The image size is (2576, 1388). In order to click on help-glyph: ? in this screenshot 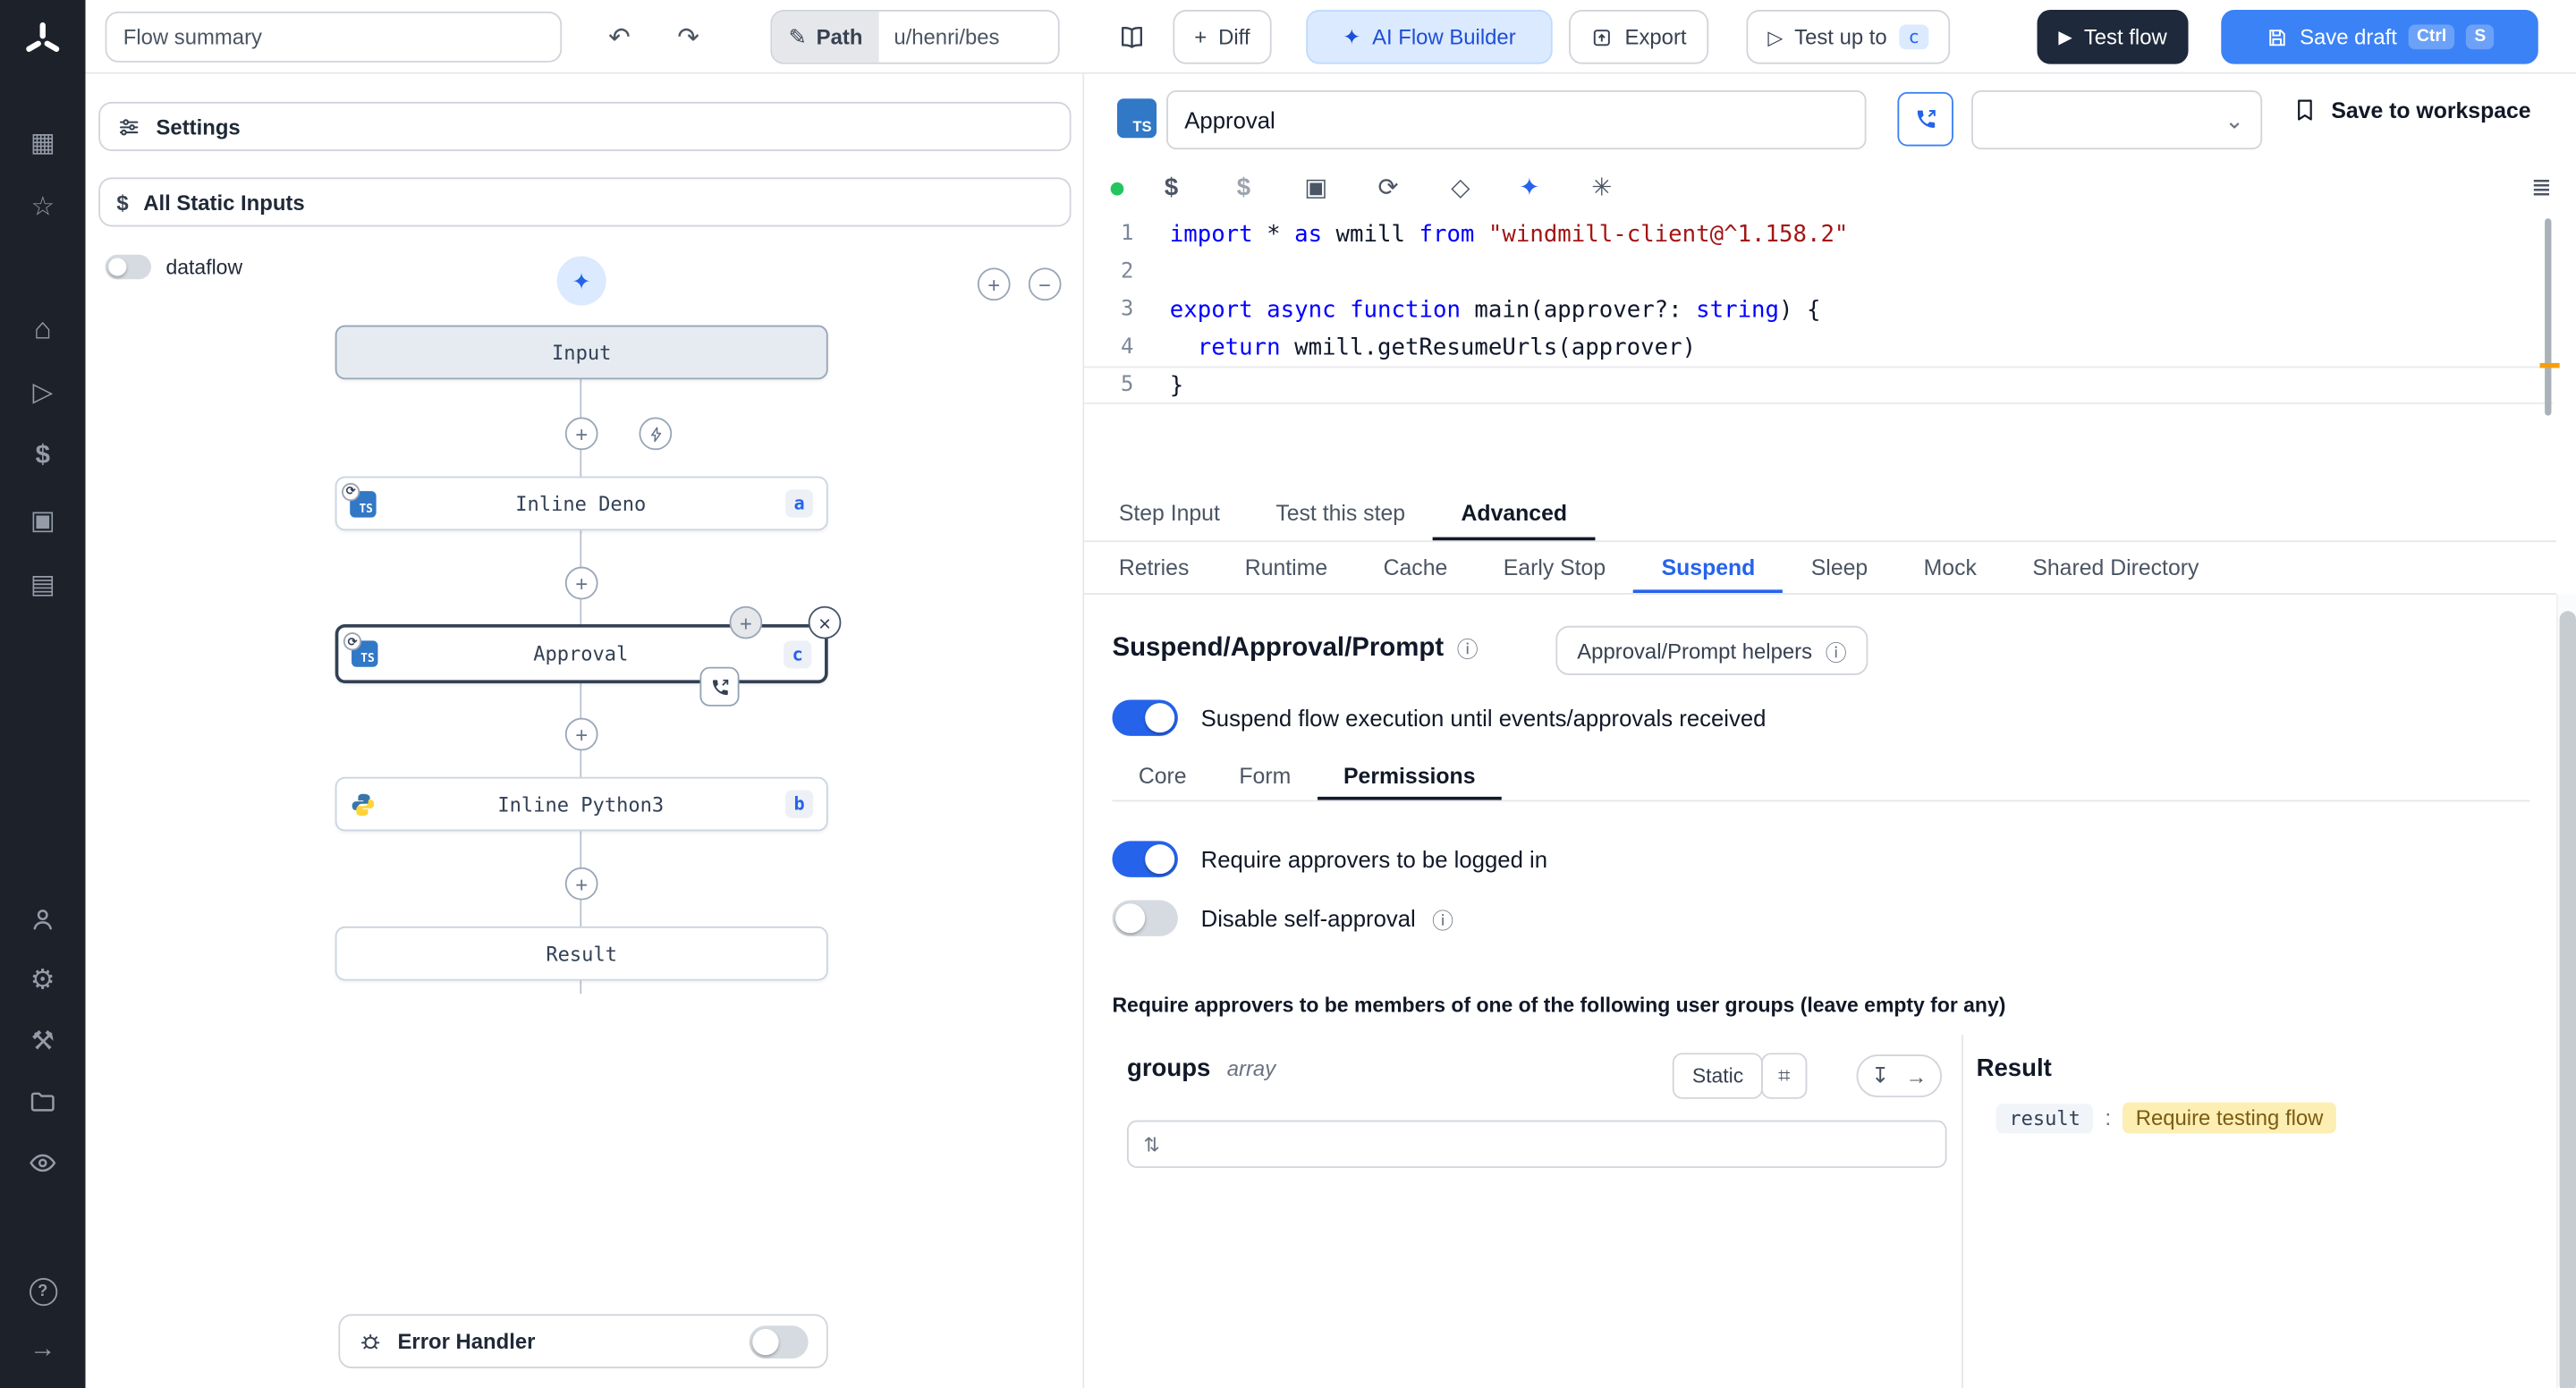, I will do `click(43, 1292)`.